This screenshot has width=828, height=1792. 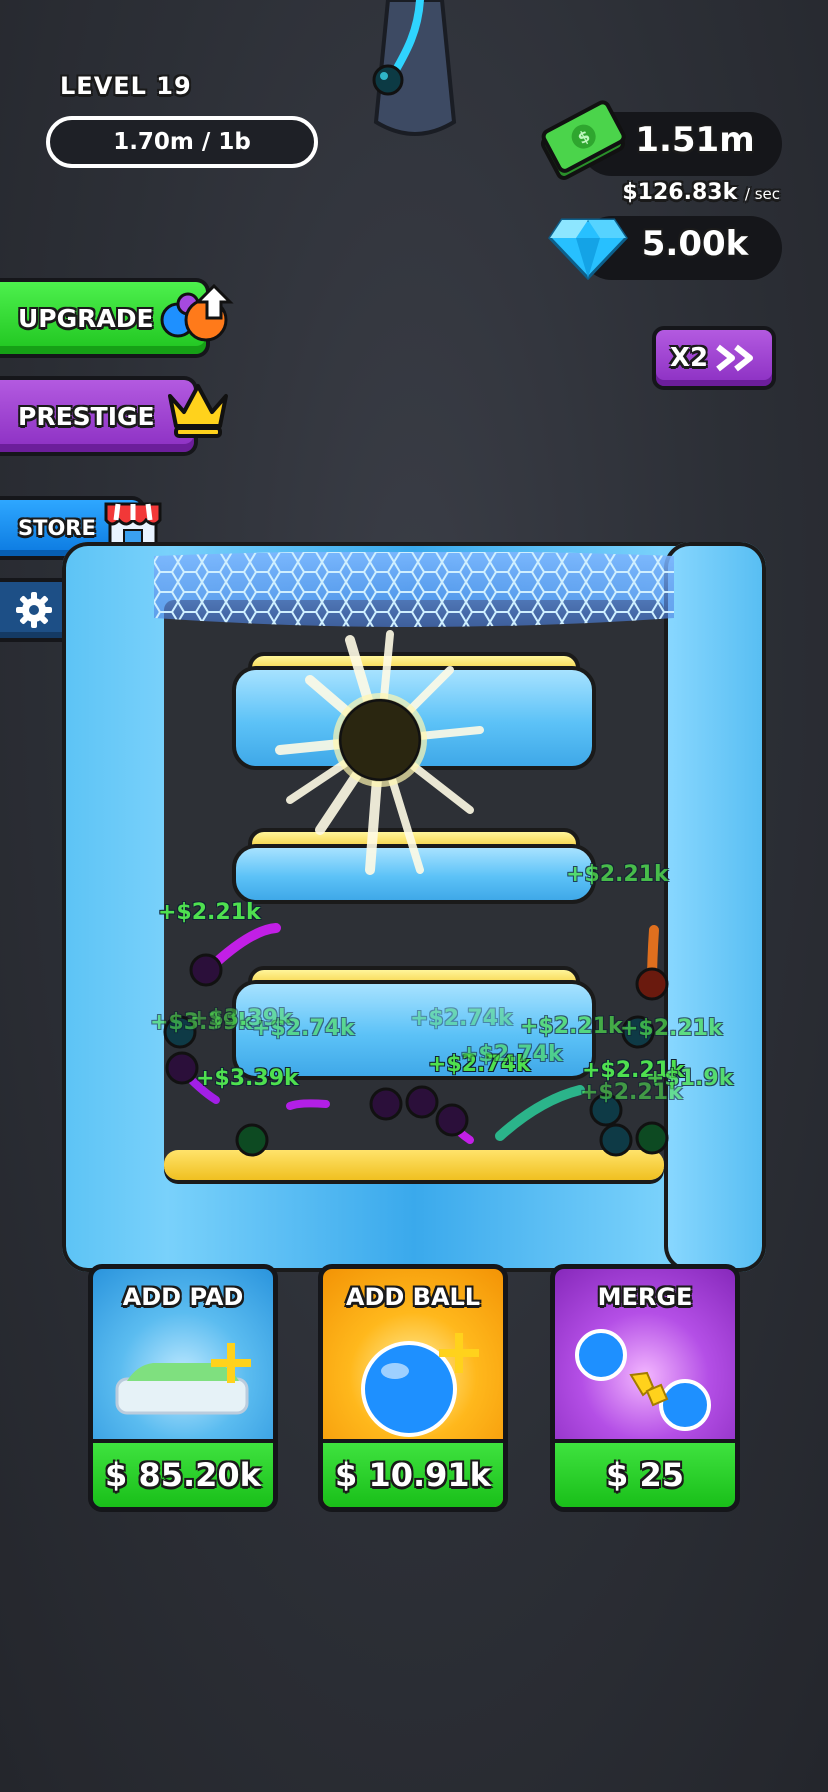 I want to click on gem-value: 5.00k, so click(x=695, y=244).